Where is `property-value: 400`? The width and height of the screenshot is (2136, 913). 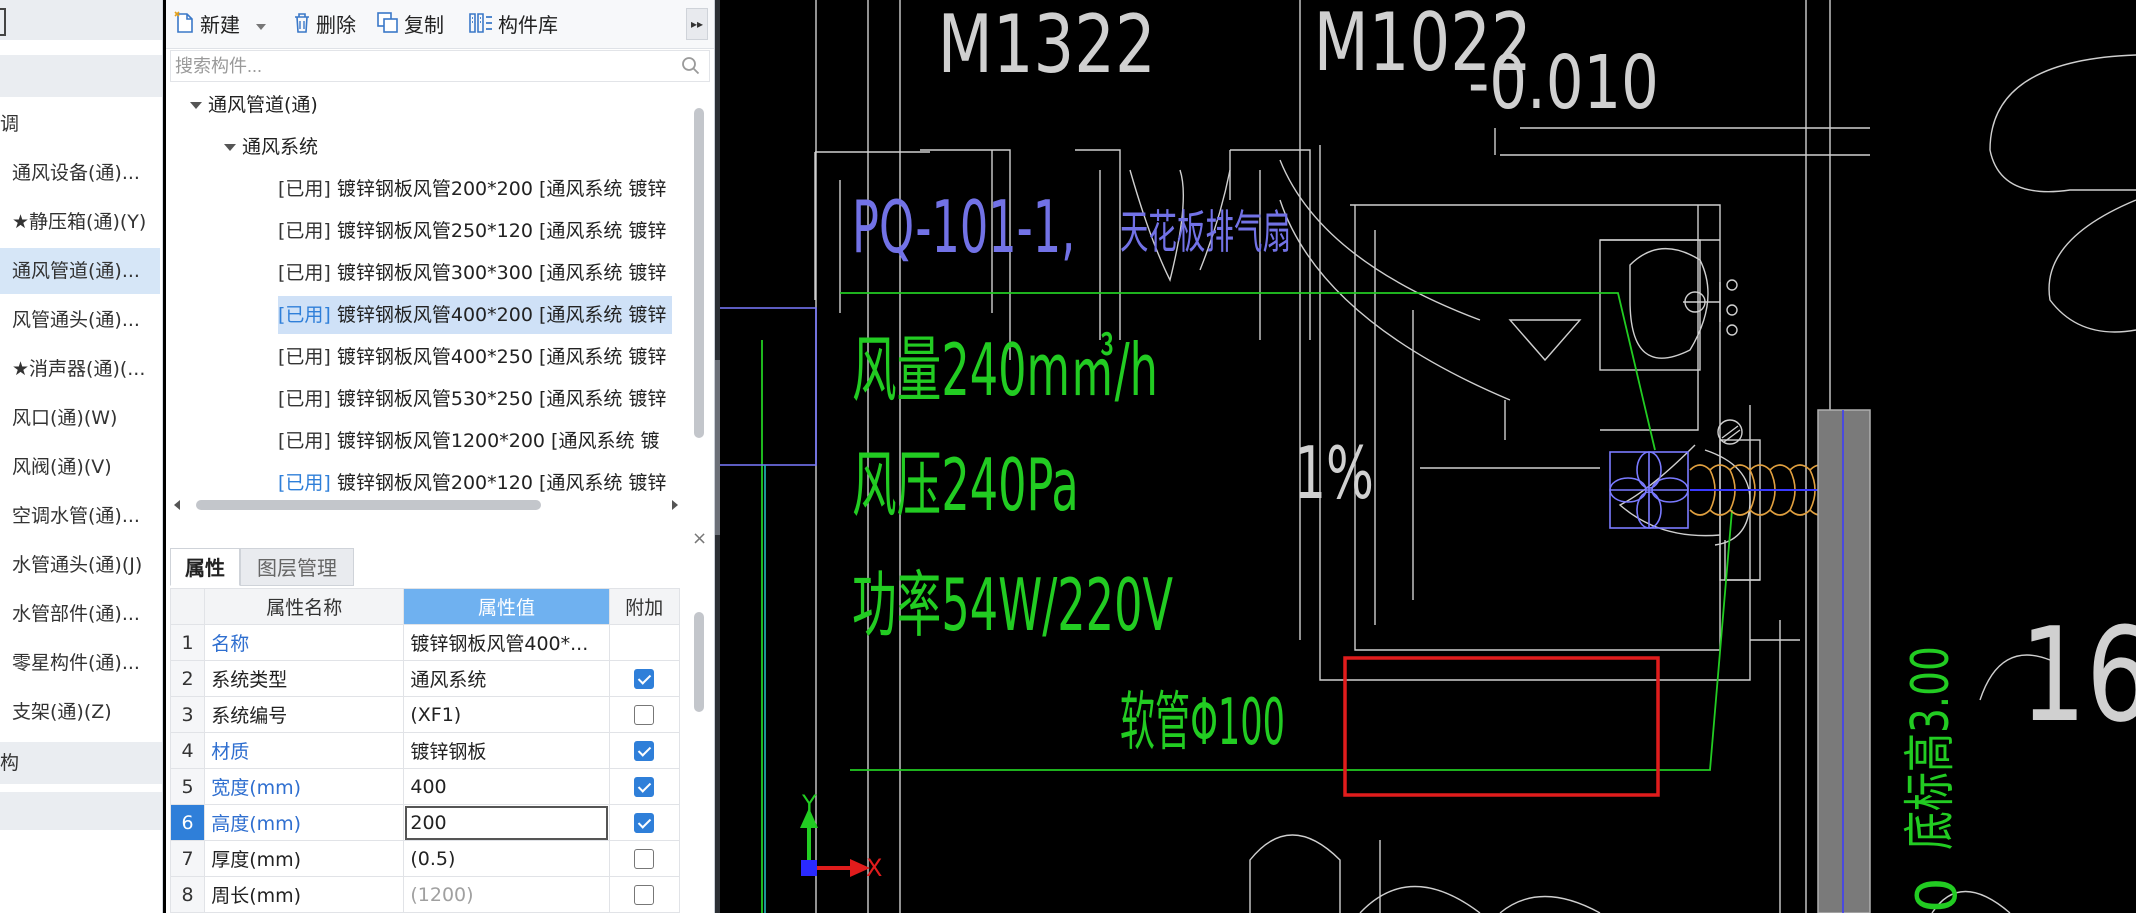
property-value: 400 is located at coordinates (506, 786).